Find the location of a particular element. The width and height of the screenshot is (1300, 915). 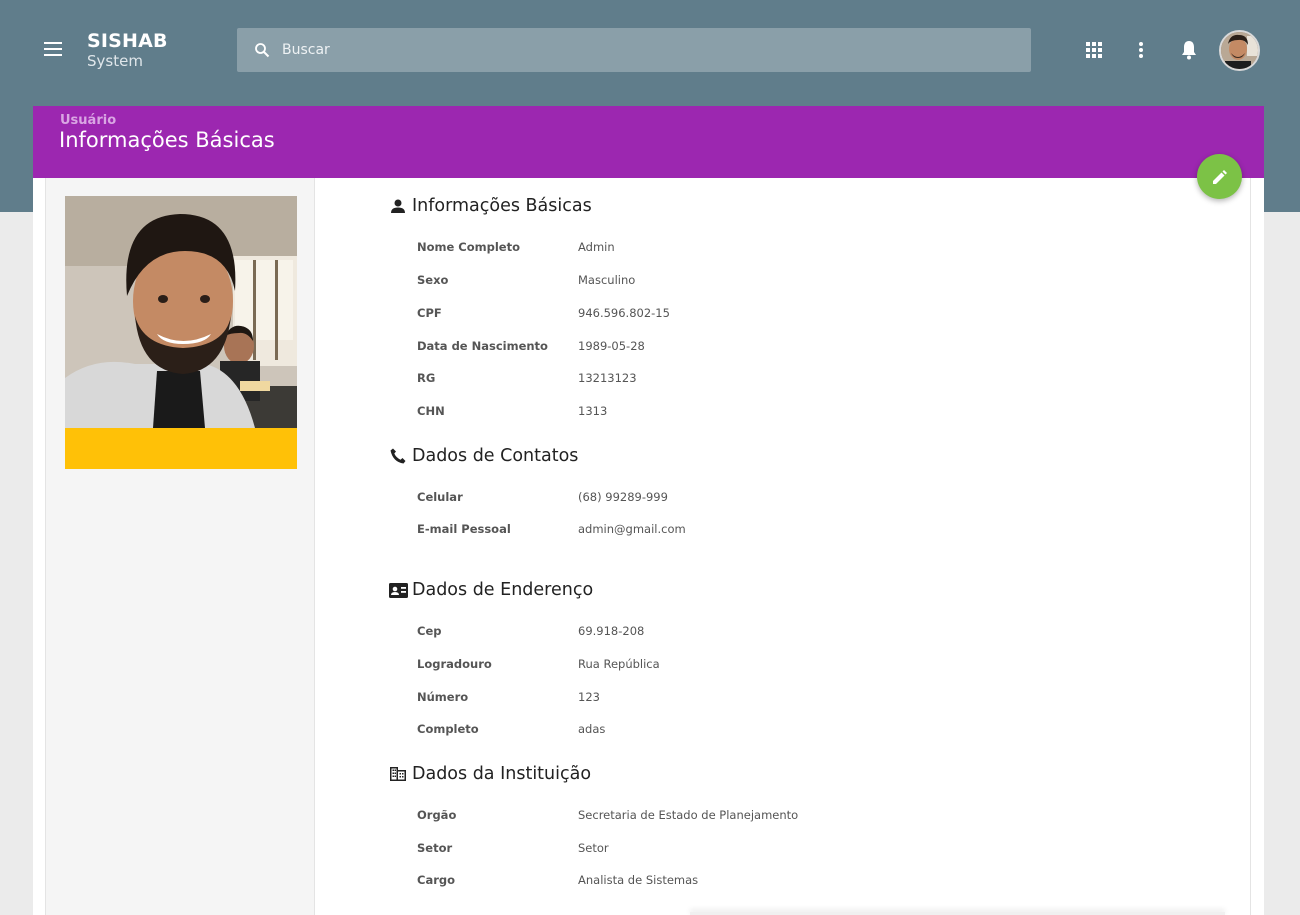

section-institution-title: Dados da Instituição is located at coordinates (489, 774).